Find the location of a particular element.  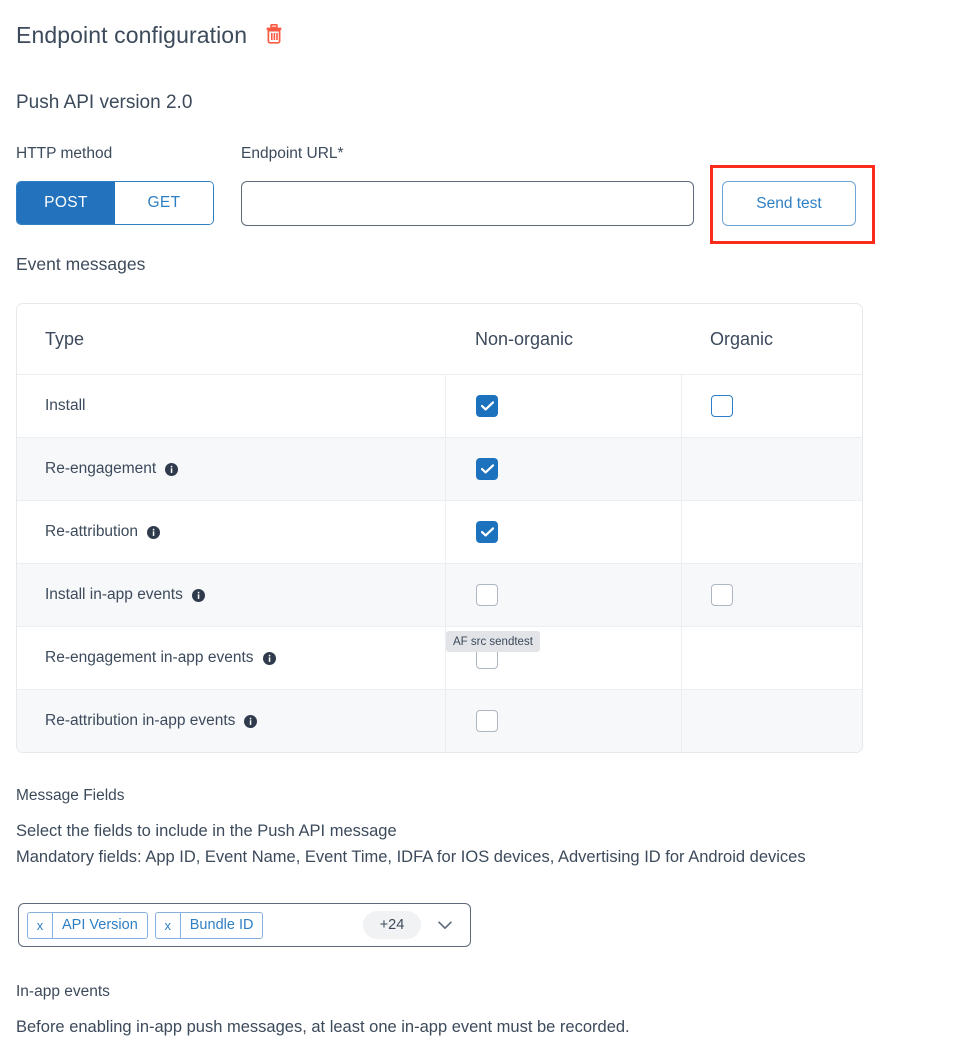

table-row: Re-engagement is located at coordinates (439, 468).